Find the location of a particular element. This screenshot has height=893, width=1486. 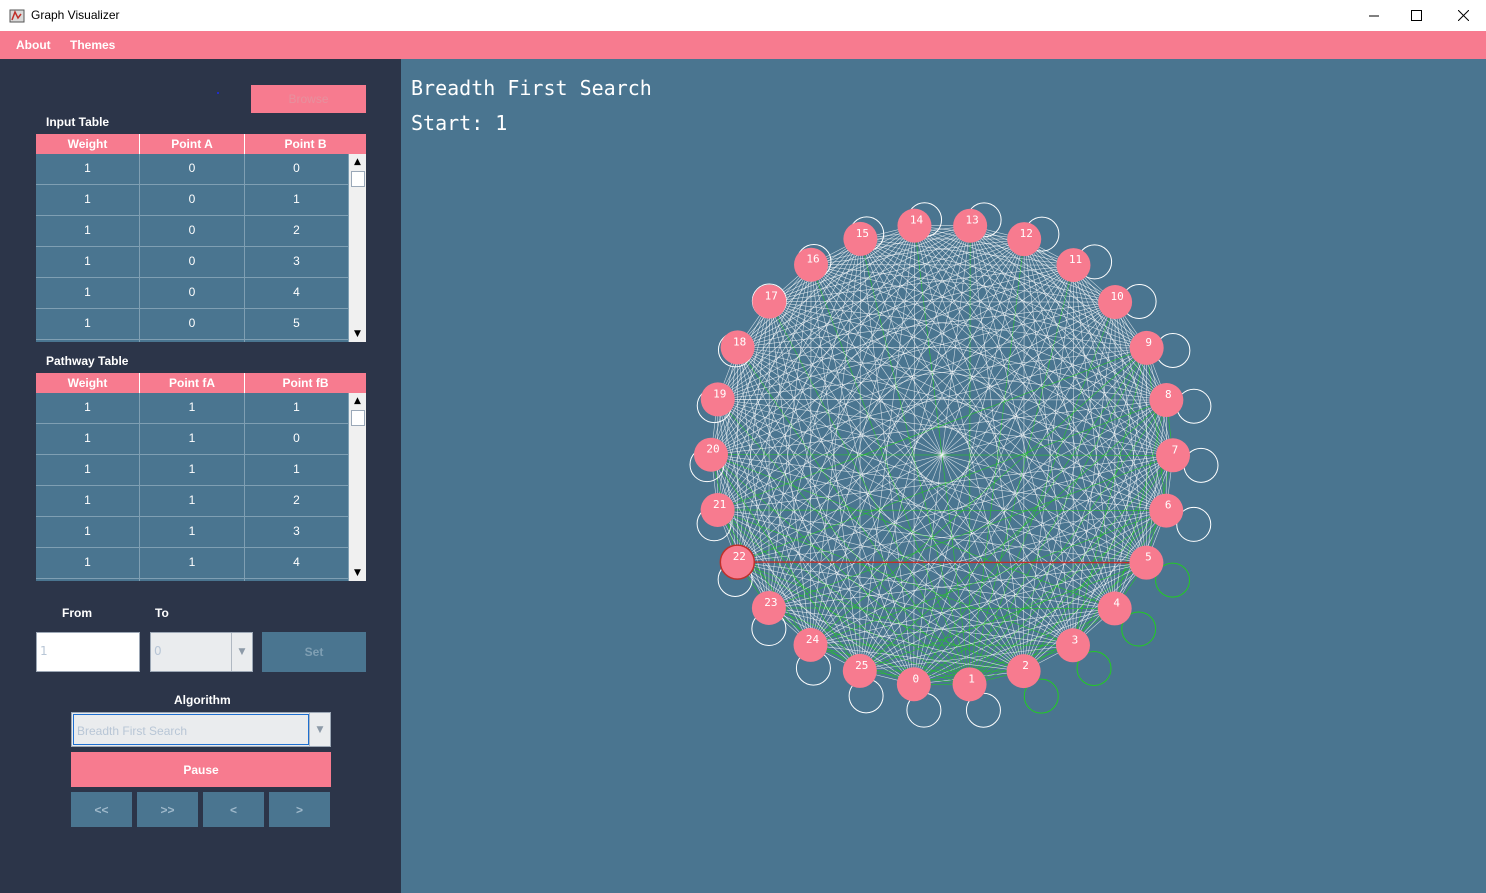

graph-node: 20 is located at coordinates (711, 454).